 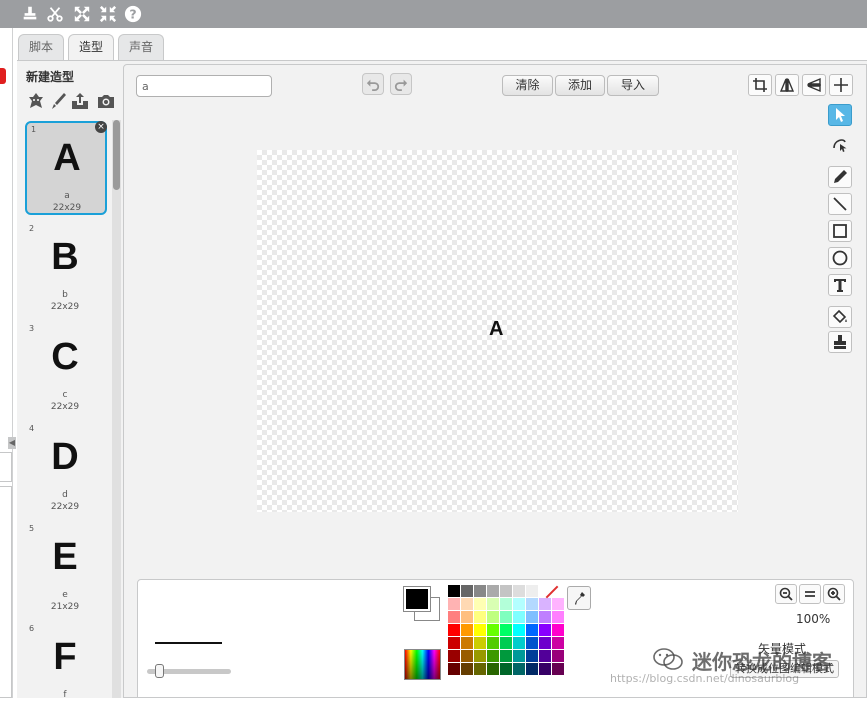 I want to click on tab-sounds: 声音, so click(x=141, y=47).